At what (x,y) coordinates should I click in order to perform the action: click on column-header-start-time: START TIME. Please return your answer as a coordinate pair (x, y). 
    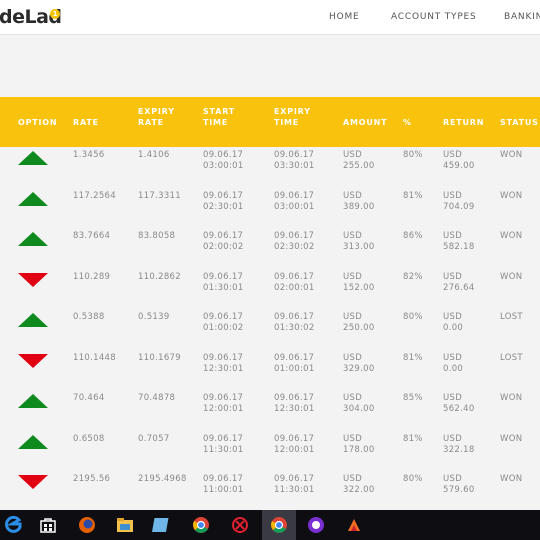
    Looking at the image, I should click on (219, 117).